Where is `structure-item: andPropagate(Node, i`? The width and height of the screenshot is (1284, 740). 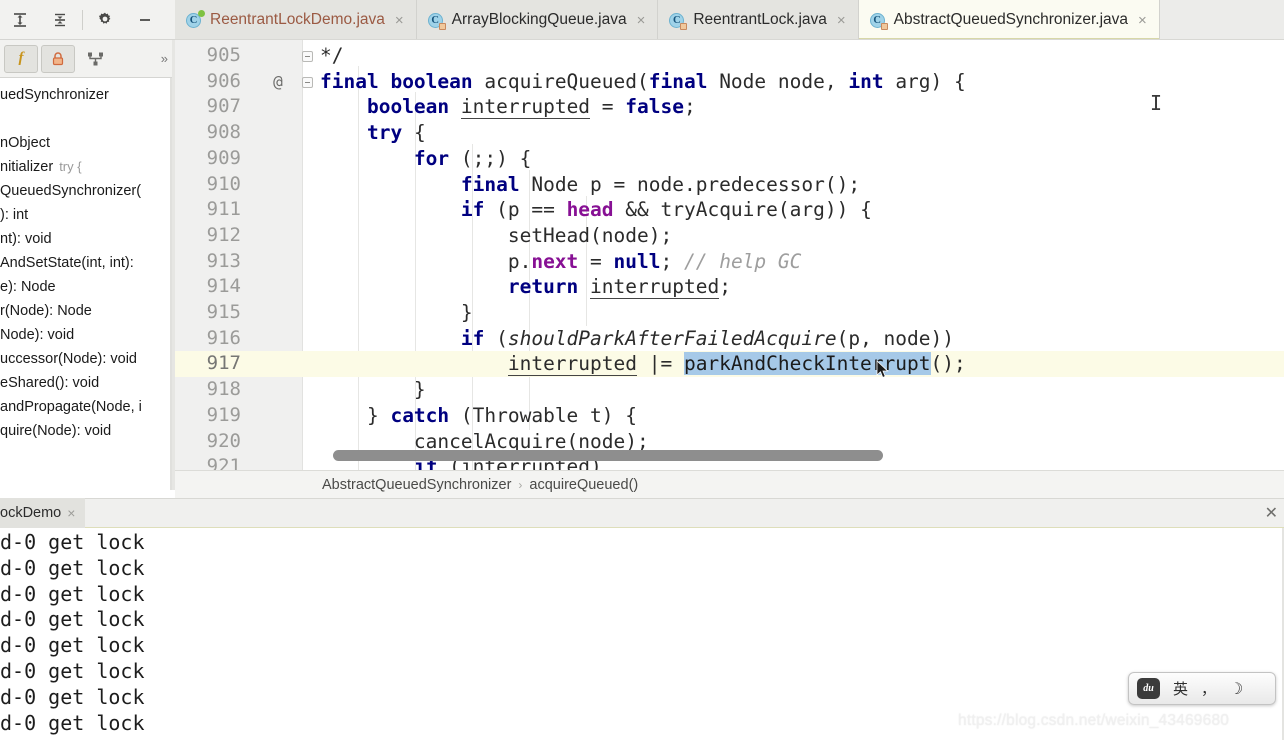
structure-item: andPropagate(Node, i is located at coordinates (86, 407).